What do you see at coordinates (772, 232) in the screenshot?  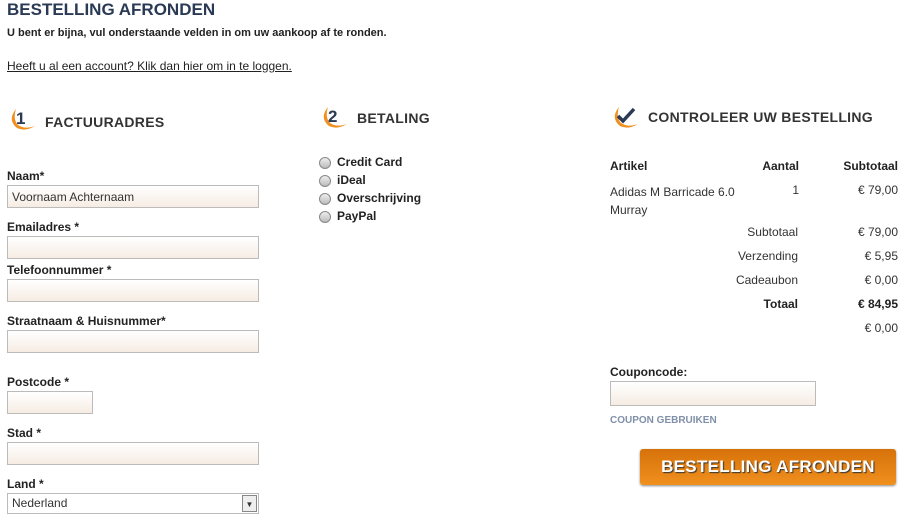 I see `subtotal-label: Subtotaal` at bounding box center [772, 232].